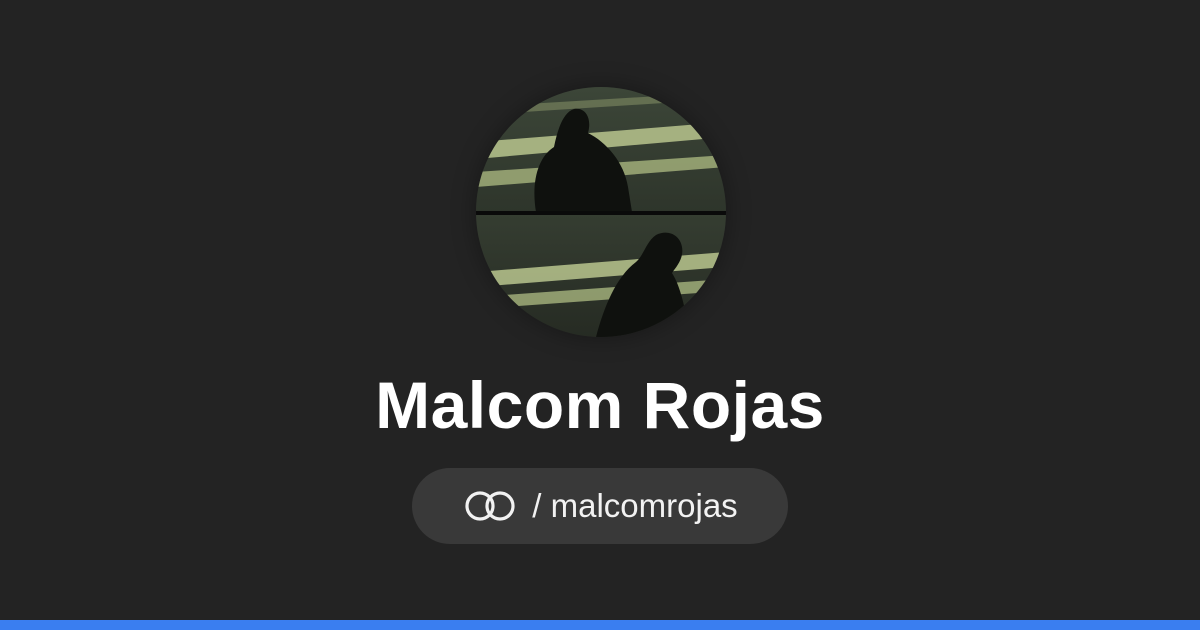 This screenshot has width=1200, height=630. What do you see at coordinates (600, 625) in the screenshot?
I see `accent-bar` at bounding box center [600, 625].